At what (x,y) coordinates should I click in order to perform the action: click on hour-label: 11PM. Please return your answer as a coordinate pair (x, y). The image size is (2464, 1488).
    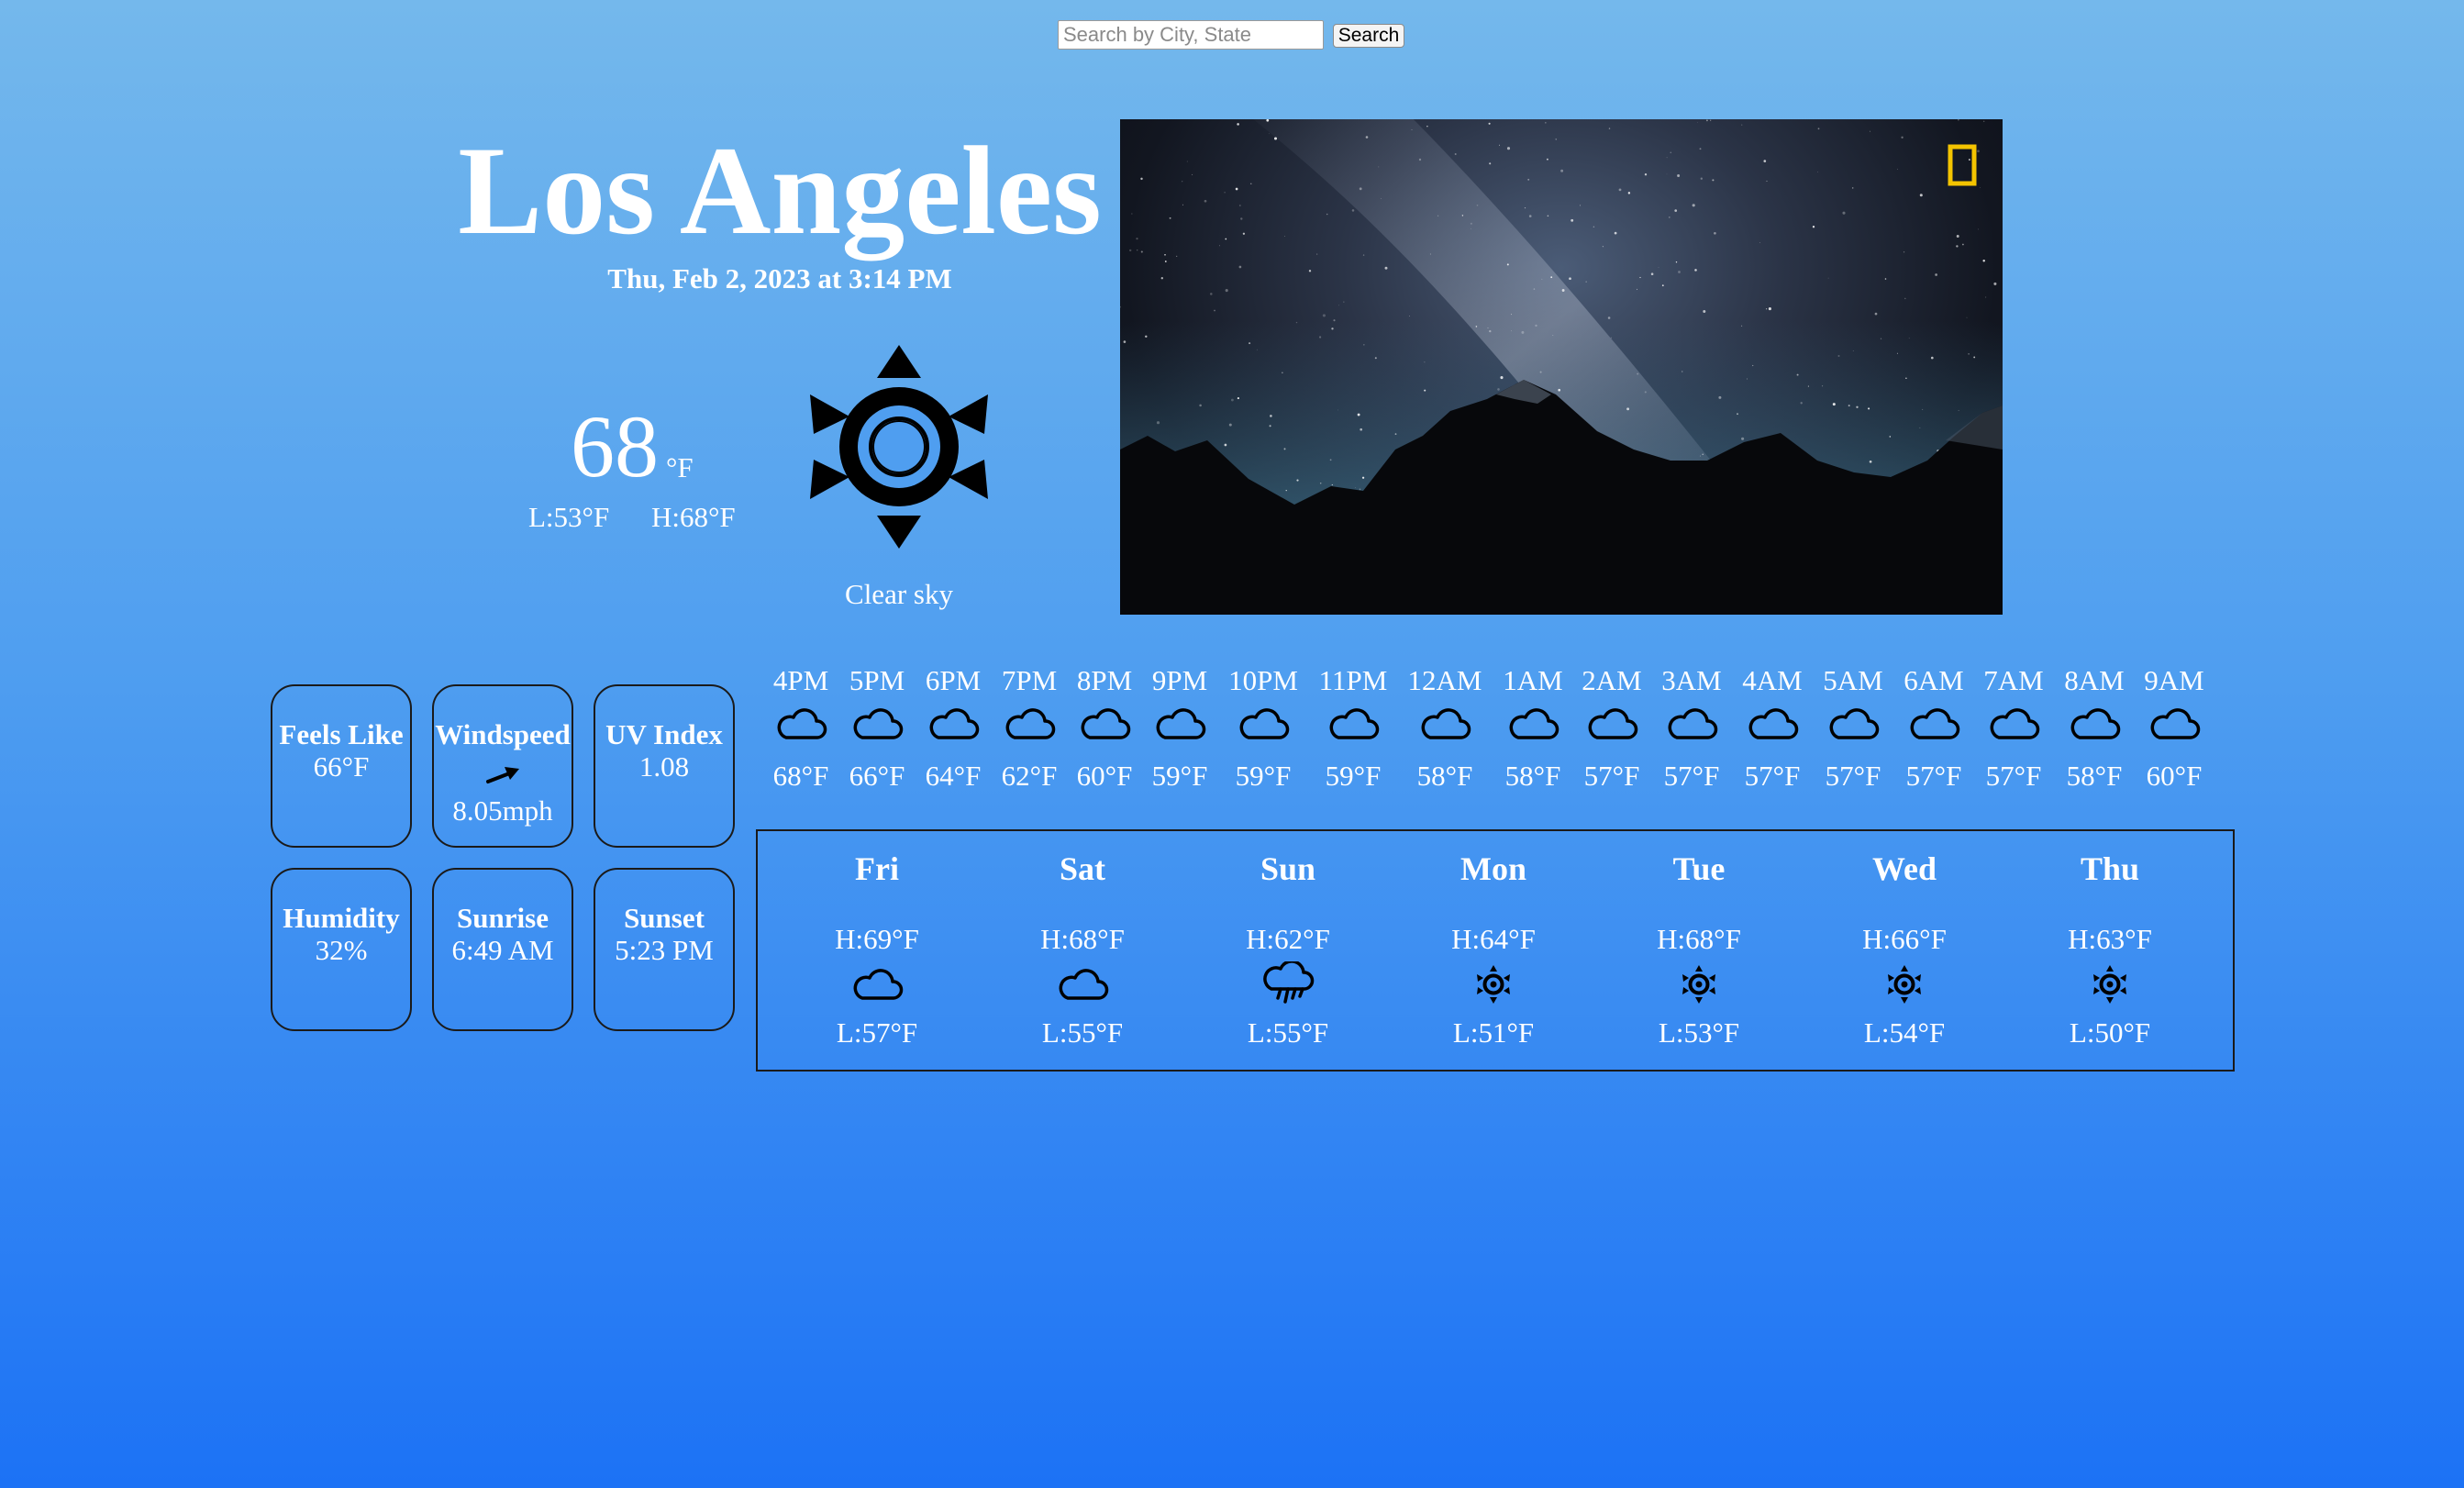
    Looking at the image, I should click on (1353, 680).